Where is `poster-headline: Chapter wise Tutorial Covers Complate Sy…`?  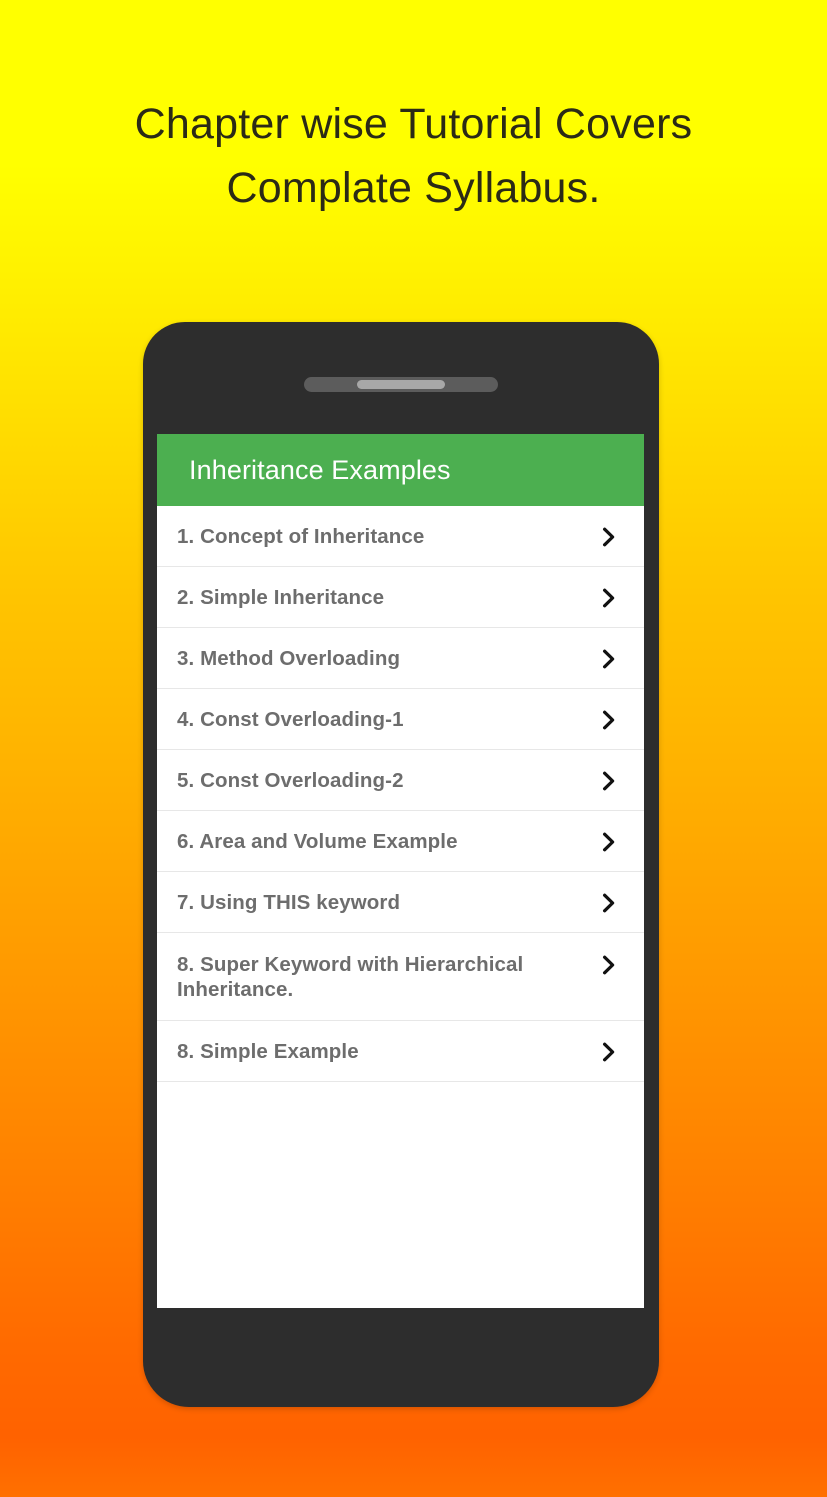
poster-headline: Chapter wise Tutorial Covers Complate Sy… is located at coordinates (413, 156).